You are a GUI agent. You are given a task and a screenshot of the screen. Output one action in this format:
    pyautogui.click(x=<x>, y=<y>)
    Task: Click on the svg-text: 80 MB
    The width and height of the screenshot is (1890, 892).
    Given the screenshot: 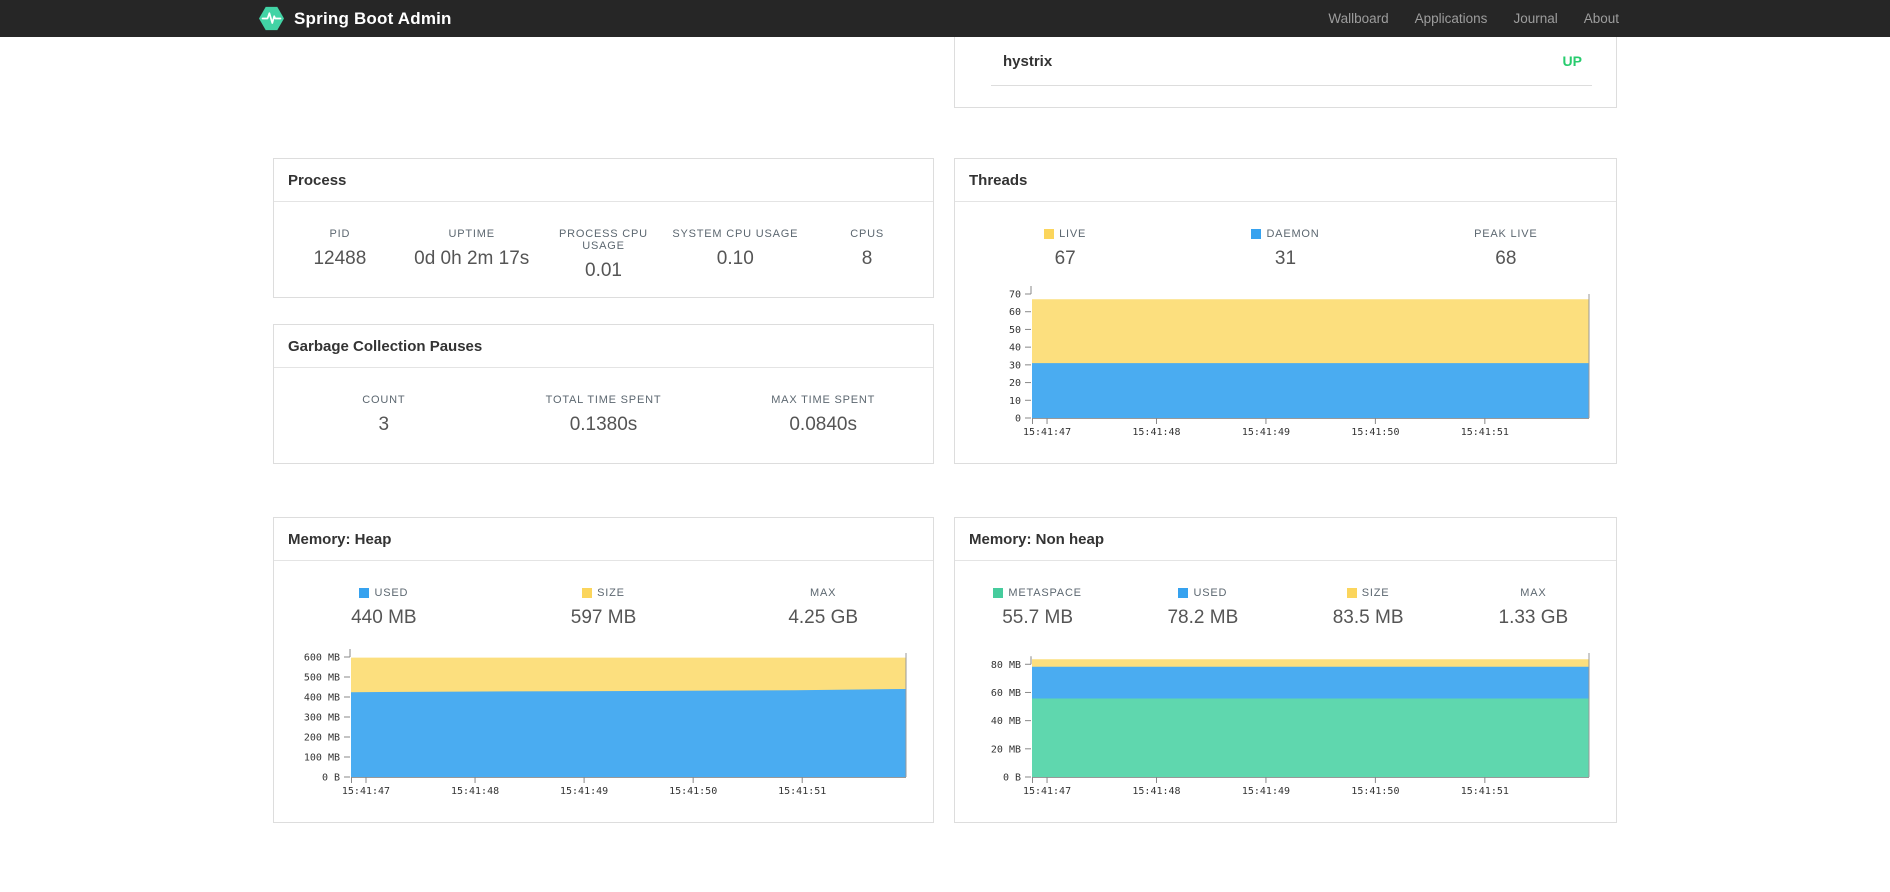 What is the action you would take?
    pyautogui.click(x=1006, y=665)
    